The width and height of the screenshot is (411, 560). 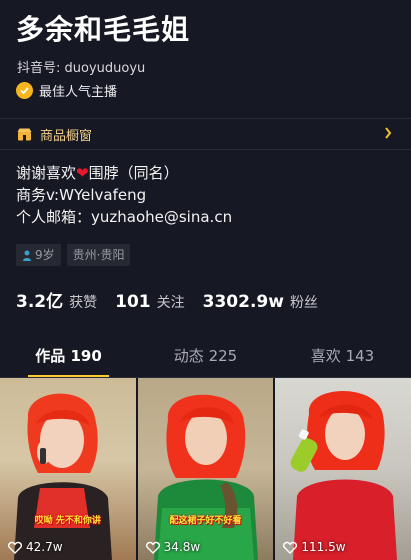 I want to click on following-stat: 101 关注, so click(x=150, y=302).